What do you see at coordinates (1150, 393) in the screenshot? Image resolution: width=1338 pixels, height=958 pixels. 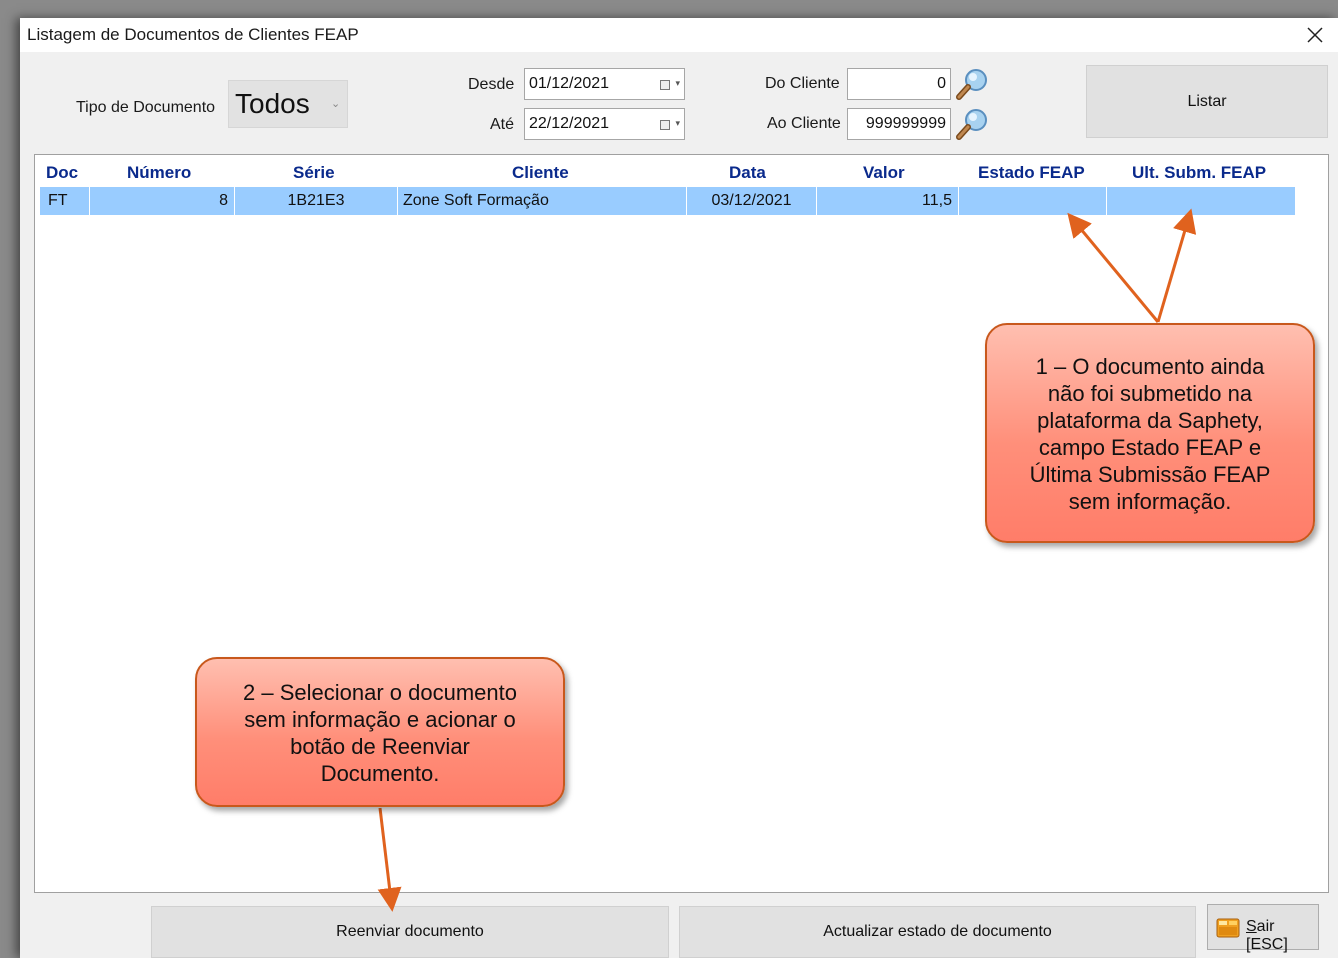 I see `callout-one-line: não foi submetido na` at bounding box center [1150, 393].